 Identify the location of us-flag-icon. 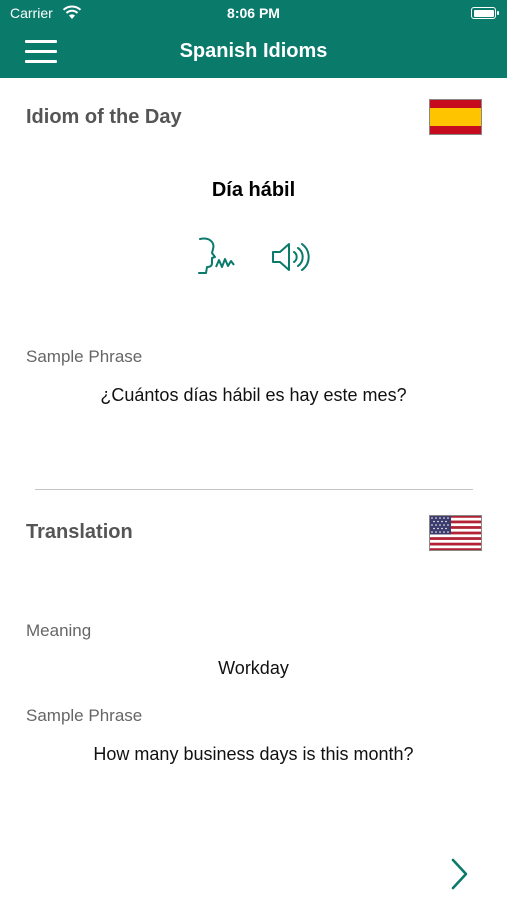
(455, 533).